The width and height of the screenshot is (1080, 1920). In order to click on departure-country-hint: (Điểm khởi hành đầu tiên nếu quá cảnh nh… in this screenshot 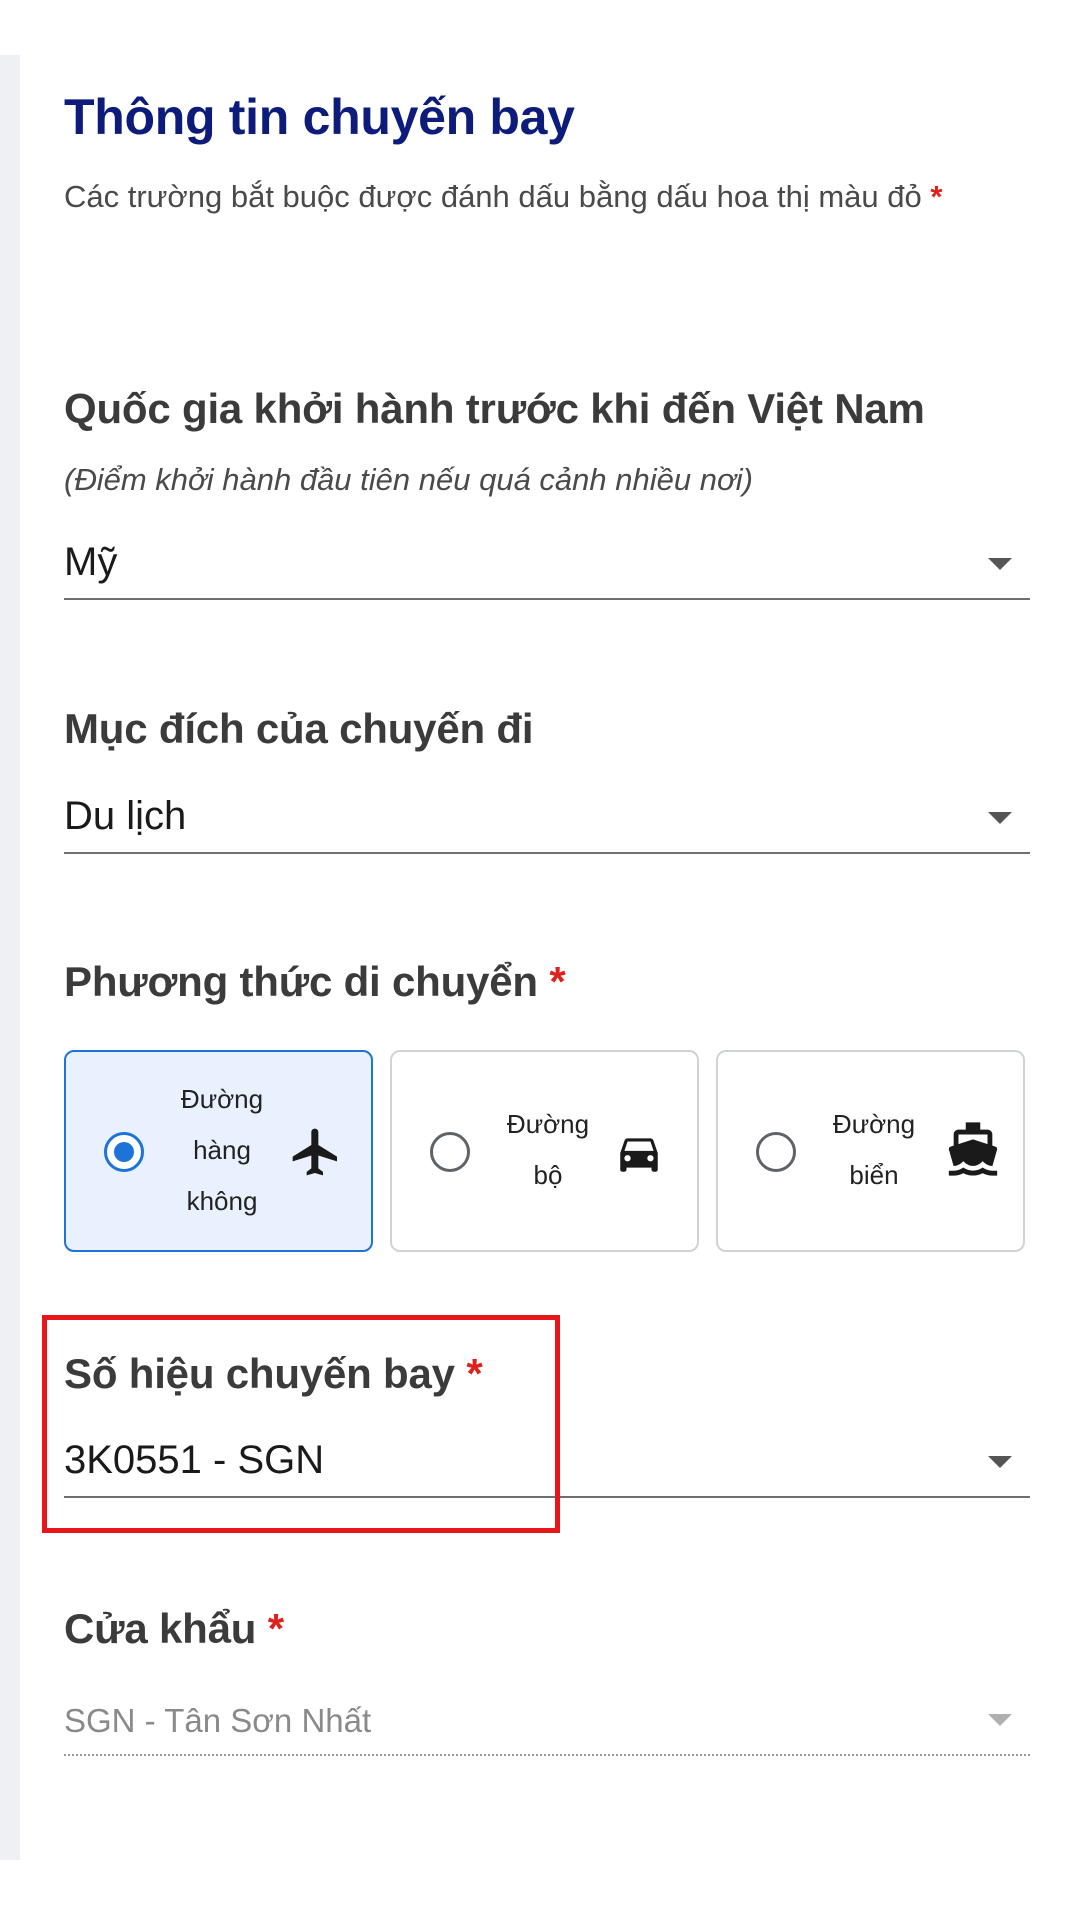, I will do `click(408, 479)`.